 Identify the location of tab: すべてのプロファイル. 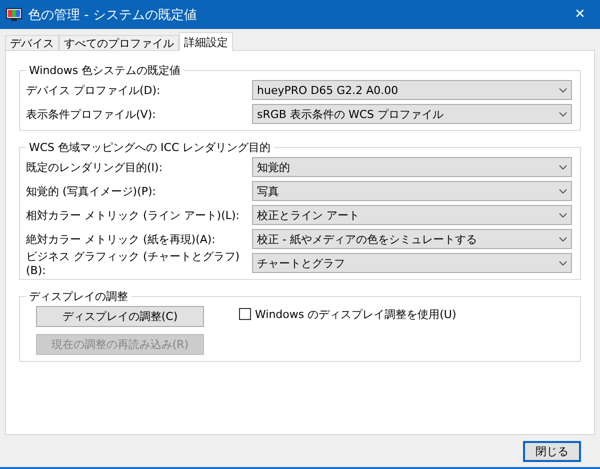
(119, 43).